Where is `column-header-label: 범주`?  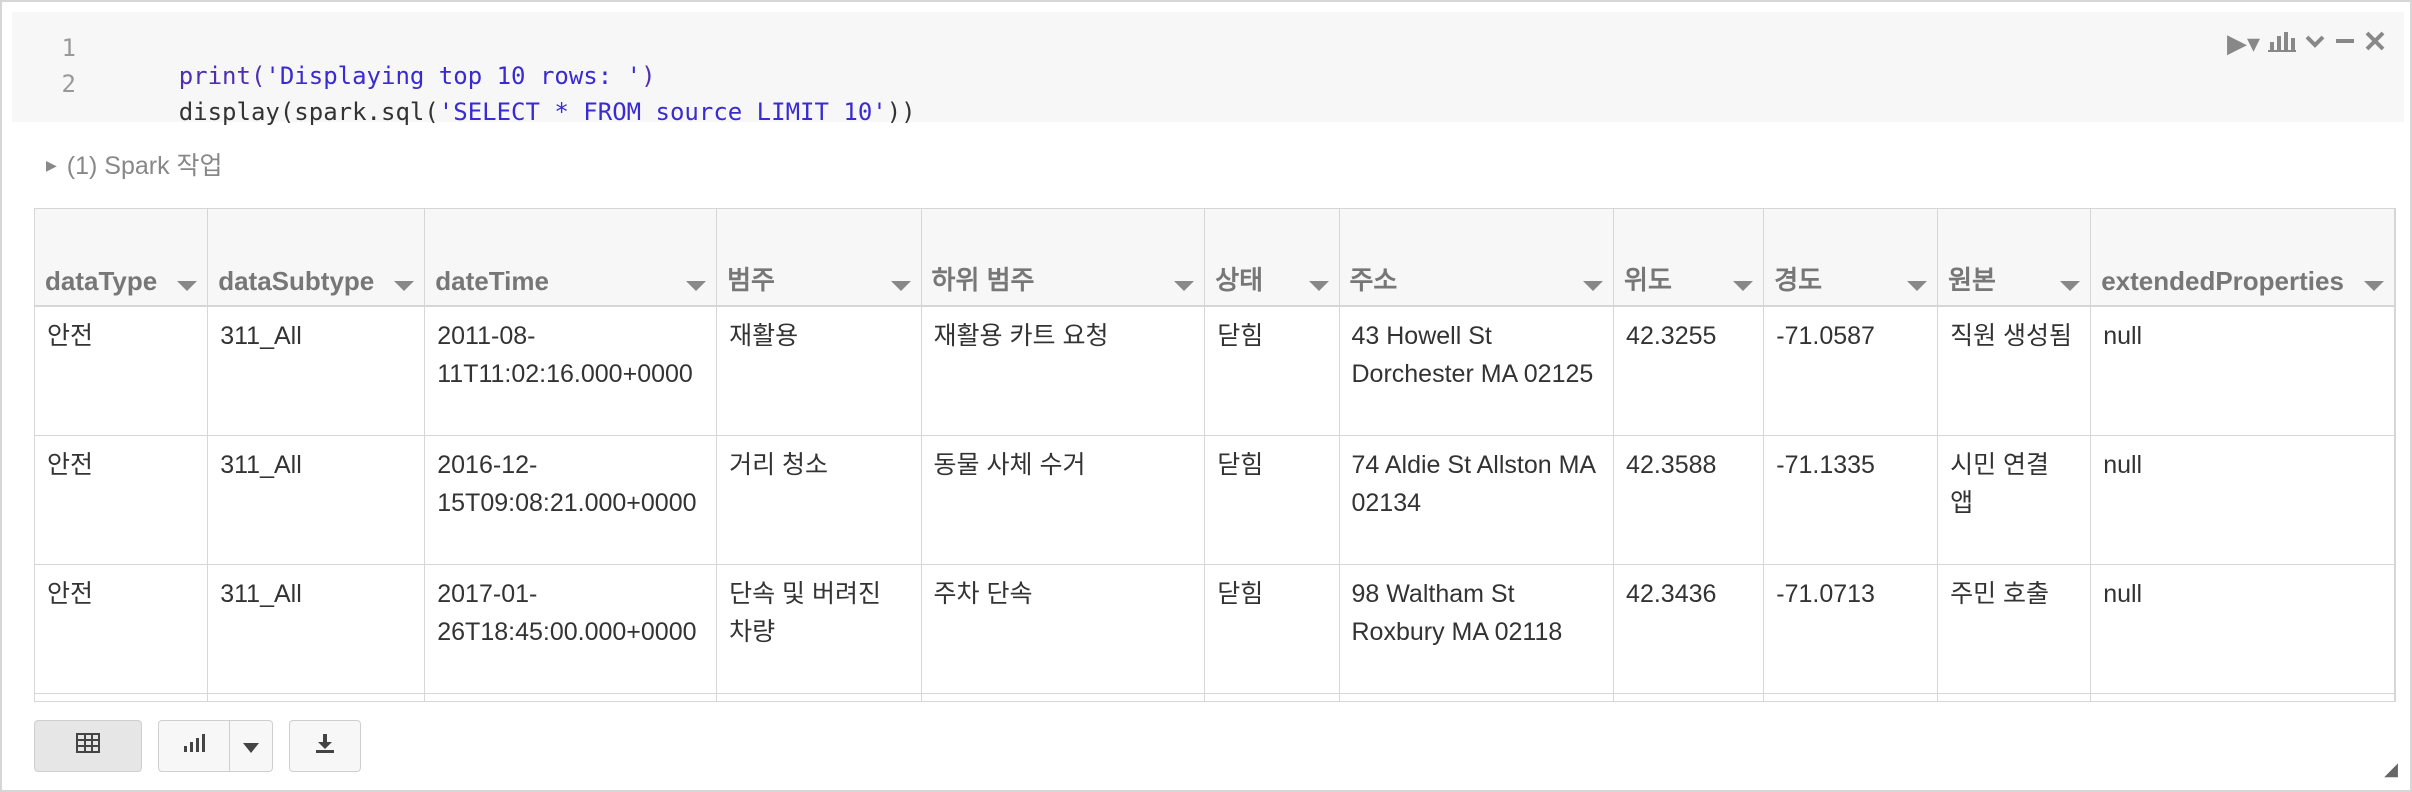 column-header-label: 범주 is located at coordinates (751, 280).